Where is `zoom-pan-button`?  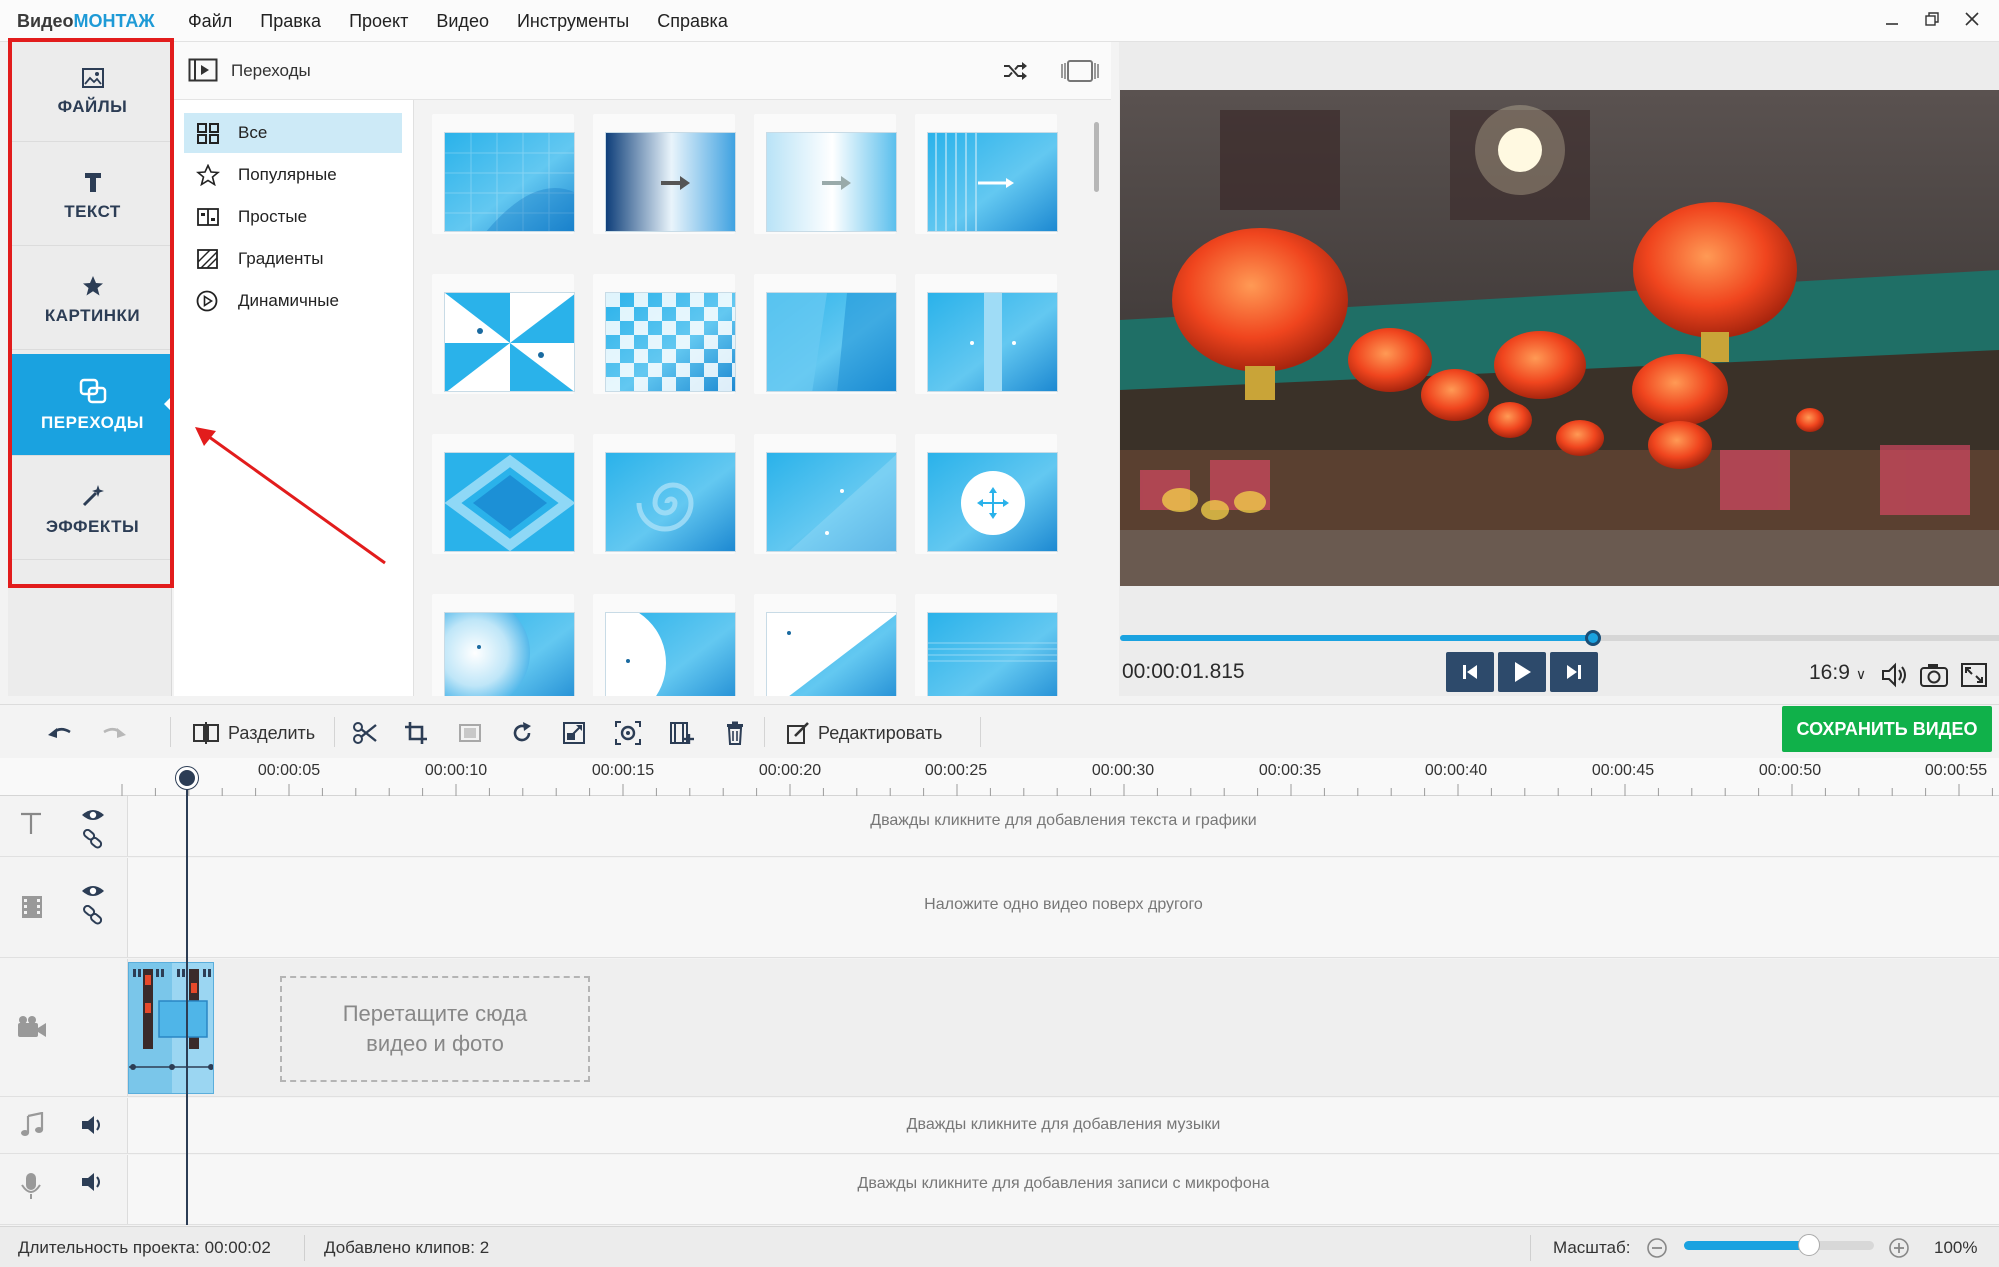
zoom-pan-button is located at coordinates (574, 733).